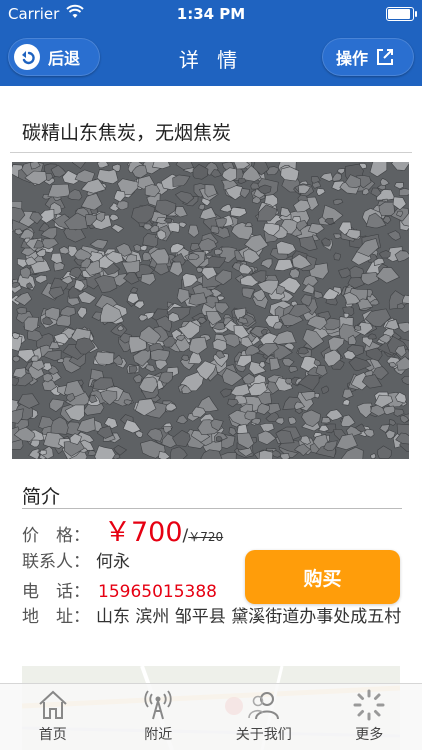 The height and width of the screenshot is (750, 422). What do you see at coordinates (53, 705) in the screenshot?
I see `home-icon` at bounding box center [53, 705].